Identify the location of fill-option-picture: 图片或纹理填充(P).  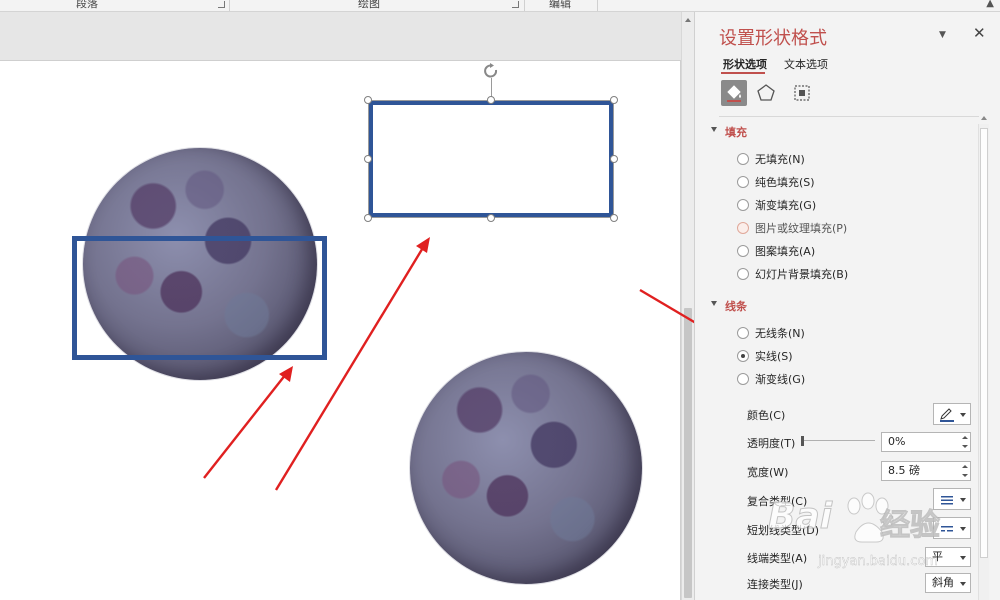
(792, 228).